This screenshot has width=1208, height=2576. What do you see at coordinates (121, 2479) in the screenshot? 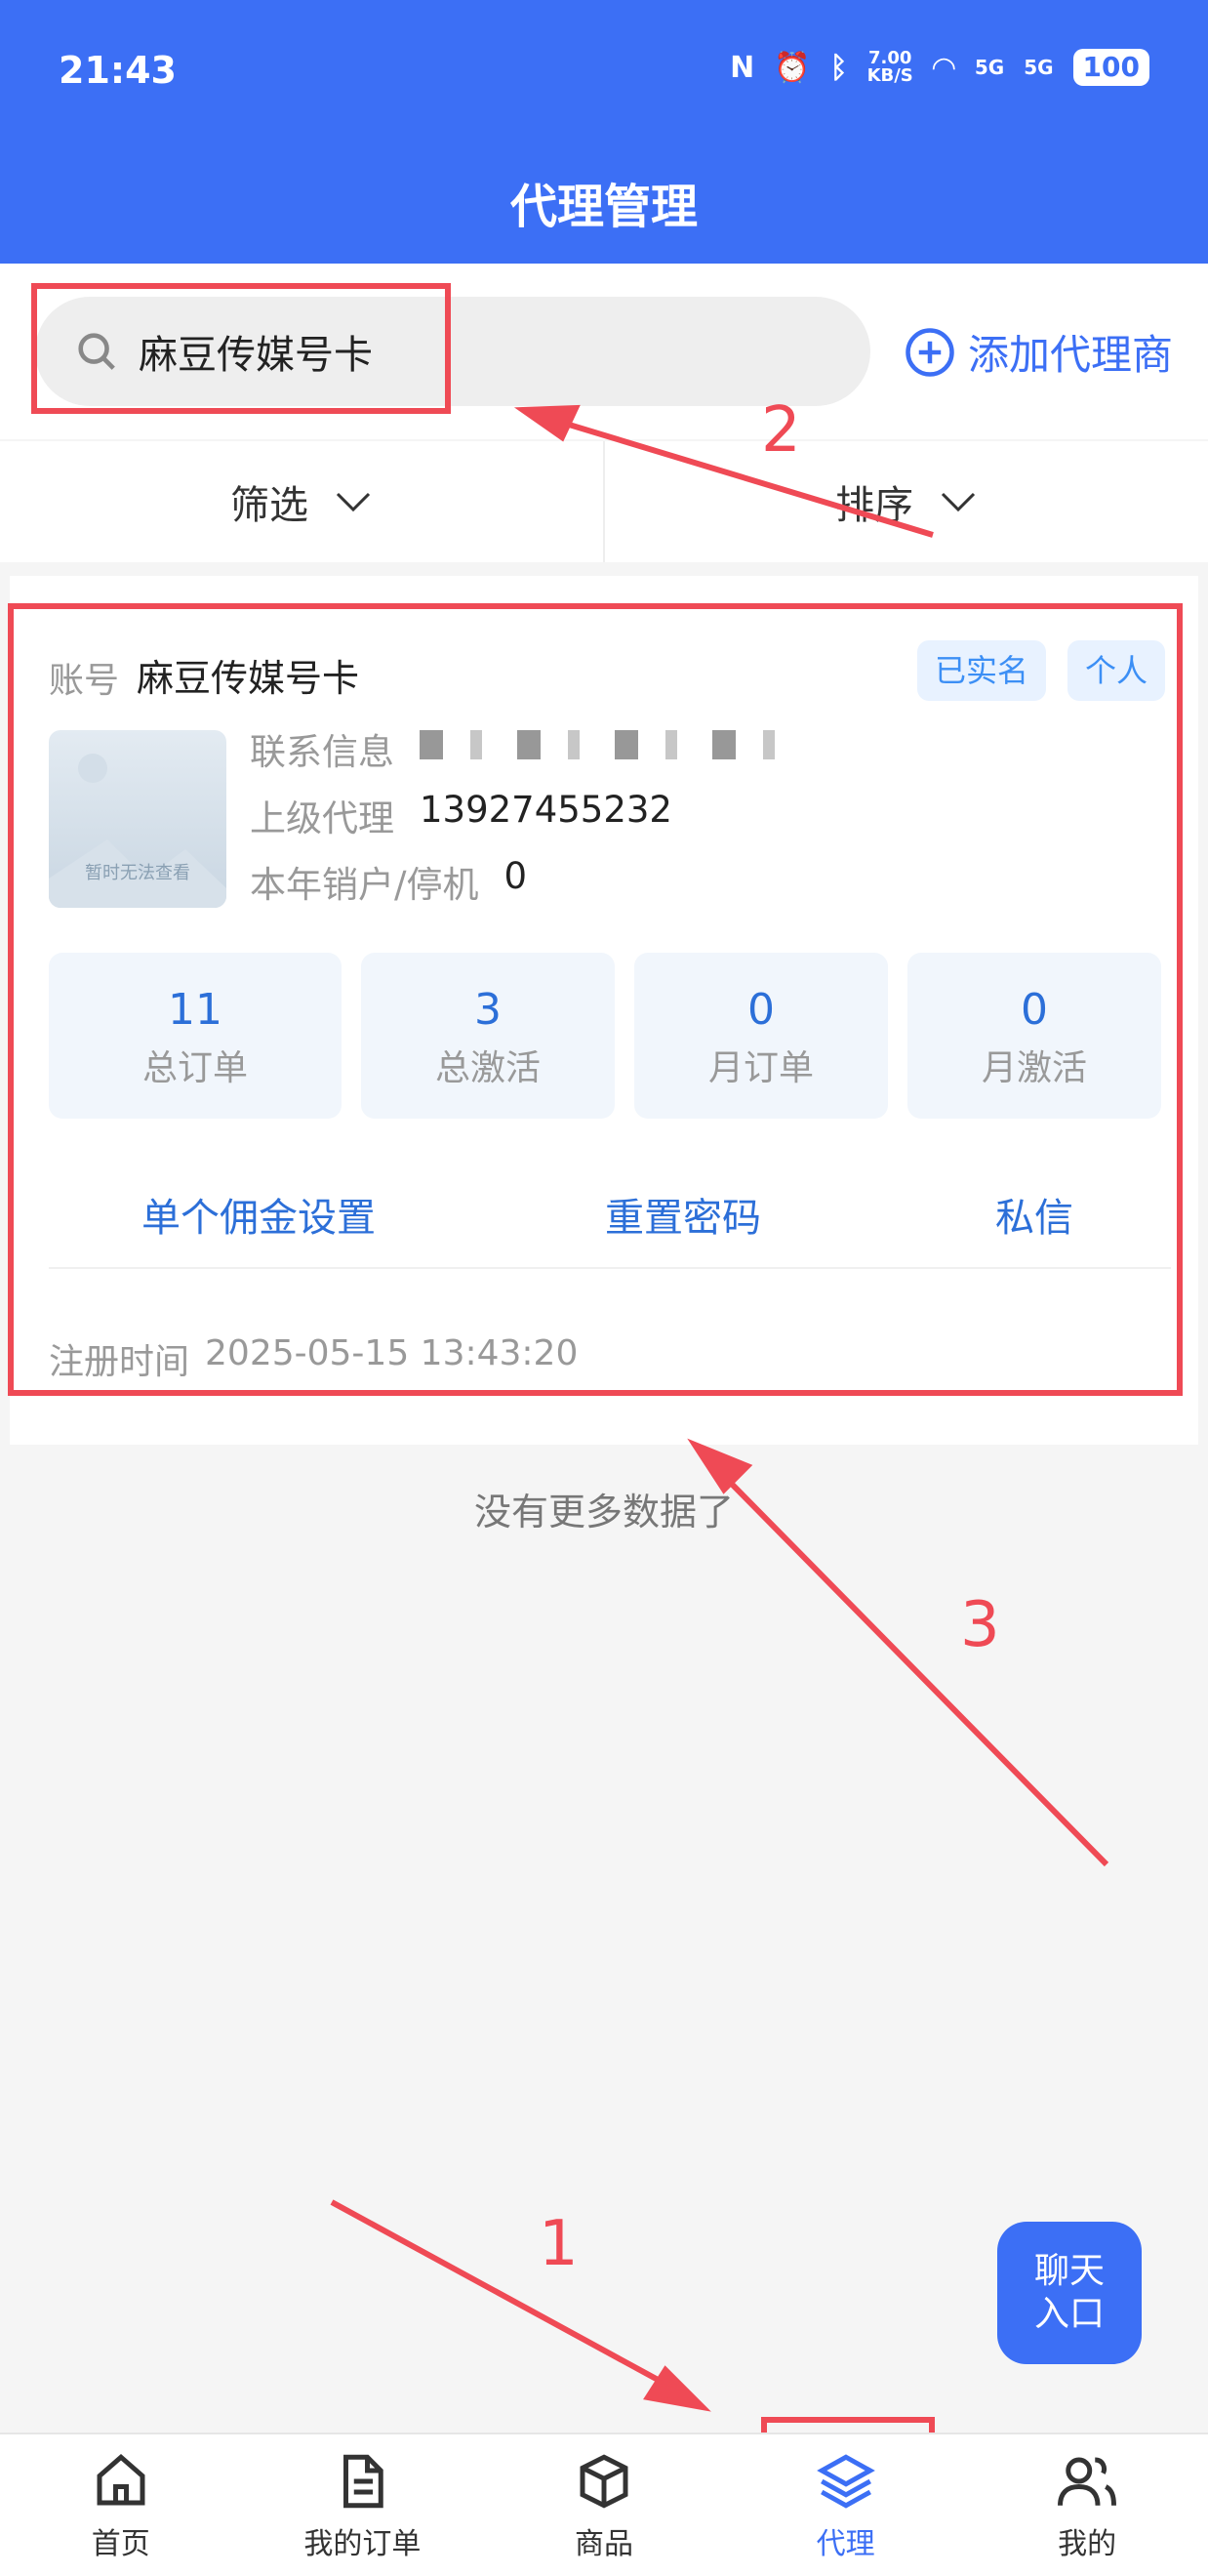
I see `home-icon` at bounding box center [121, 2479].